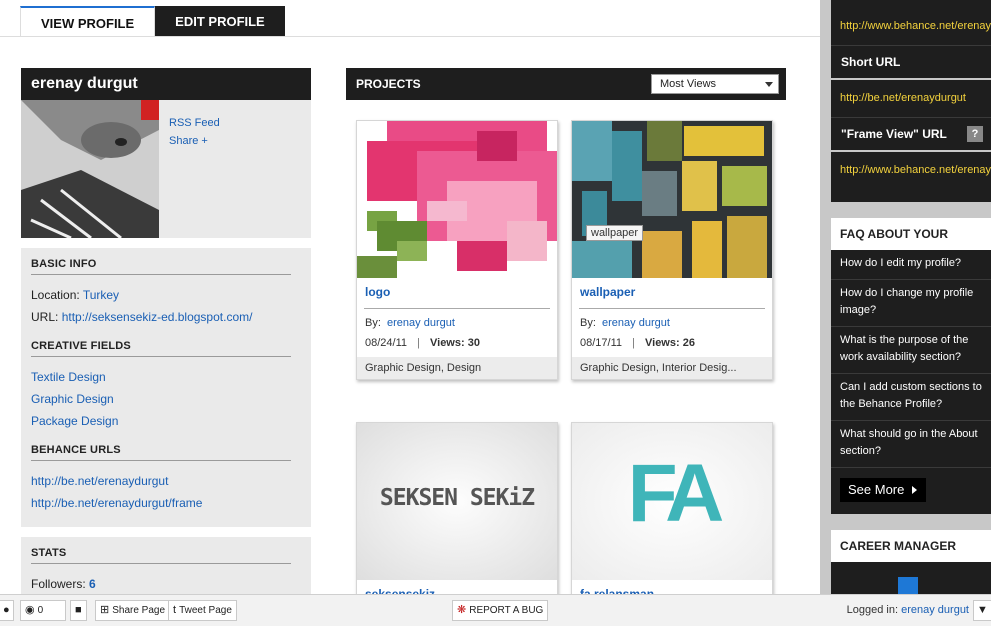 The width and height of the screenshot is (991, 626). What do you see at coordinates (911, 265) in the screenshot?
I see `faq-item: How do I edit my profile?` at bounding box center [911, 265].